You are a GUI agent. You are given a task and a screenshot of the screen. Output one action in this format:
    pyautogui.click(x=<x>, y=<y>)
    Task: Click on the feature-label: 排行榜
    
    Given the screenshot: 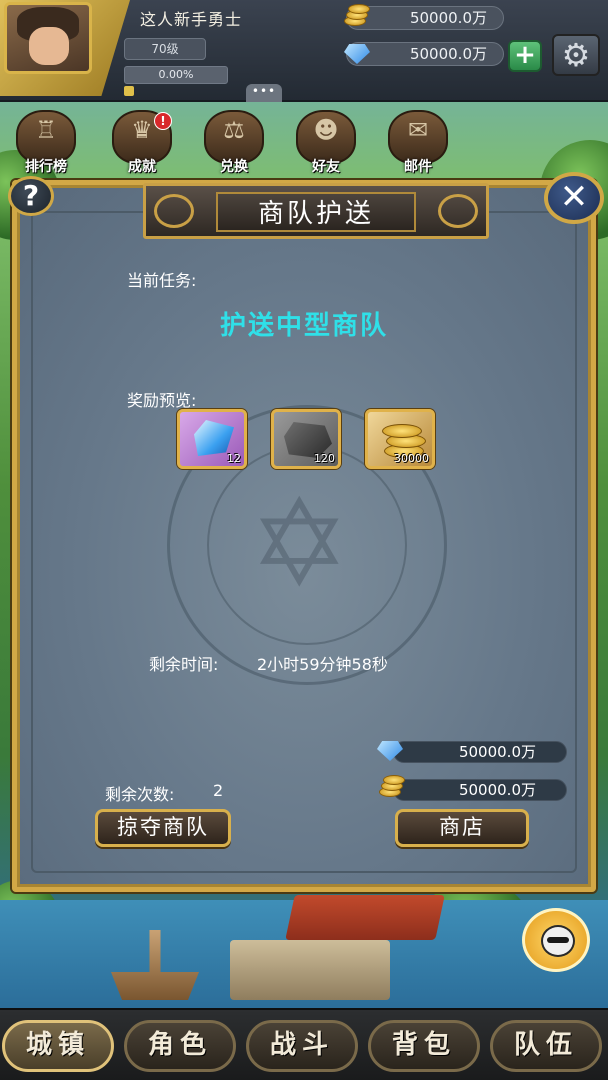 What is the action you would take?
    pyautogui.click(x=46, y=167)
    